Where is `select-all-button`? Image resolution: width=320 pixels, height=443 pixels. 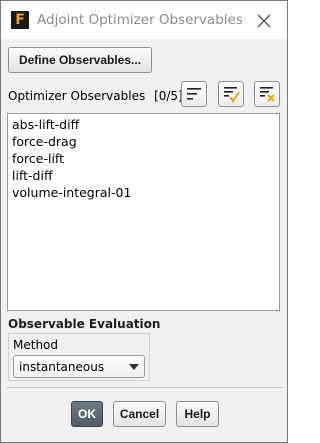 select-all-button is located at coordinates (231, 94).